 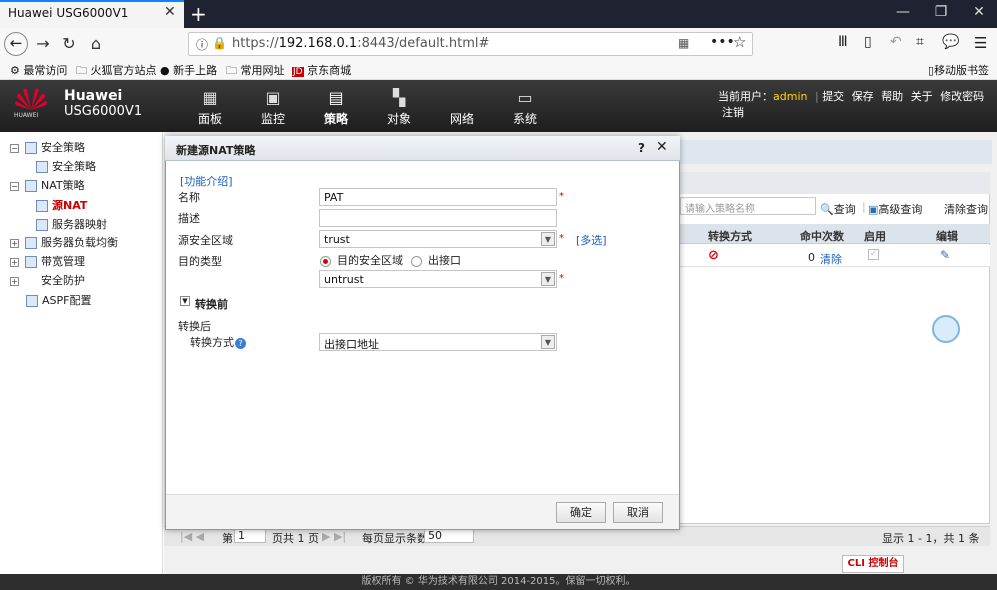 I want to click on before-translation-section: 转换前, so click(x=211, y=304).